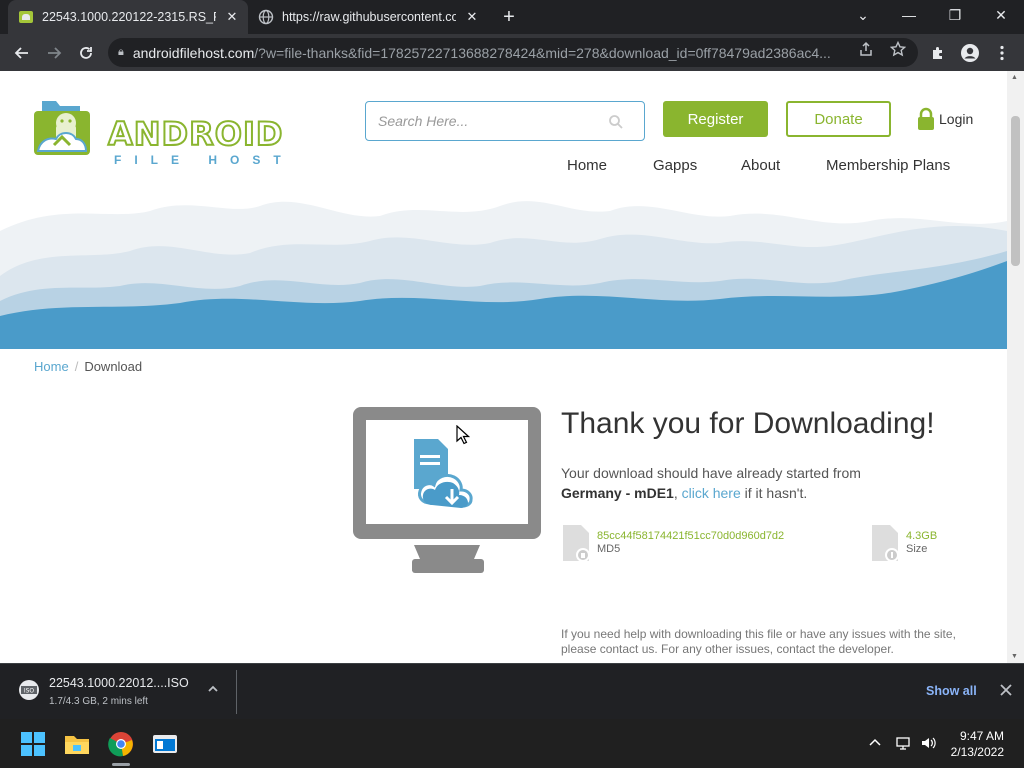  Describe the element at coordinates (715, 119) in the screenshot. I see `register-button: Register` at that location.